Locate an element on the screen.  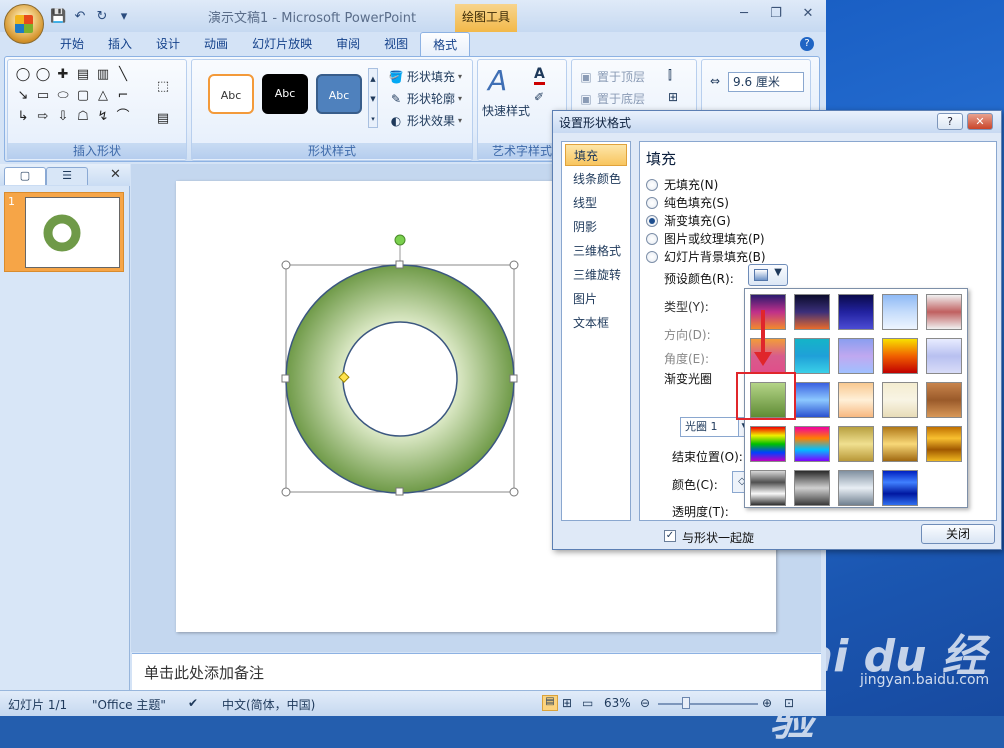
vertical-textbox-icon: ▥ is located at coordinates (103, 75).